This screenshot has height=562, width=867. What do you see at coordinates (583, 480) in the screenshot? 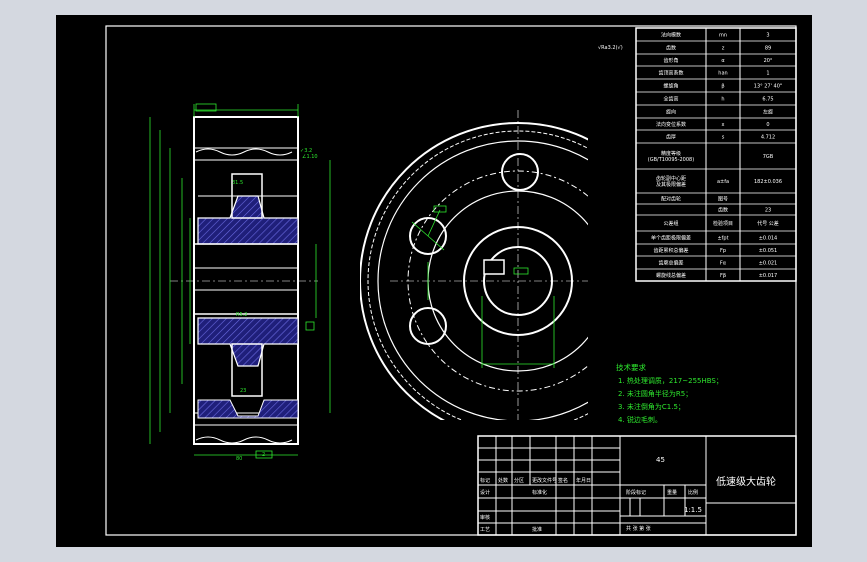
I see `tb-date: 年月日` at bounding box center [583, 480].